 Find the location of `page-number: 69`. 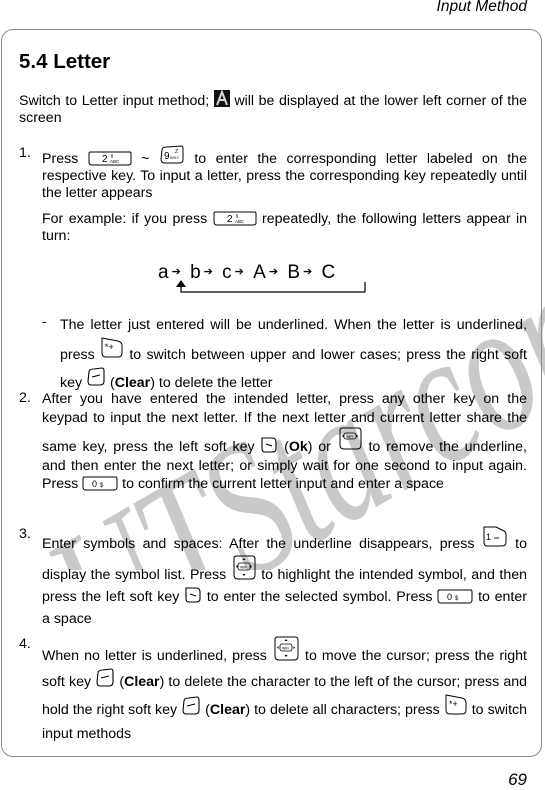

page-number: 69 is located at coordinates (517, 779).